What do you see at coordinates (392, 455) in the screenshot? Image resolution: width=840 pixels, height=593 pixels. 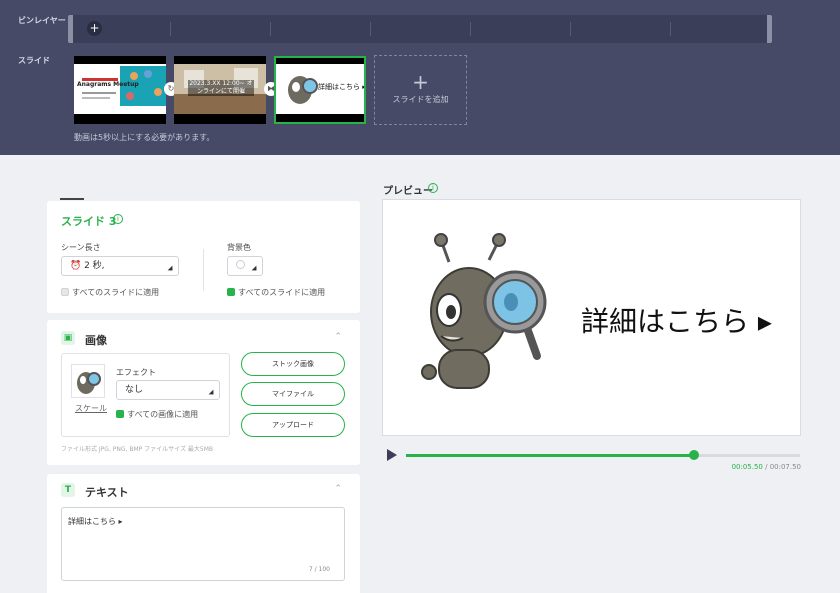 I see `play-icon` at bounding box center [392, 455].